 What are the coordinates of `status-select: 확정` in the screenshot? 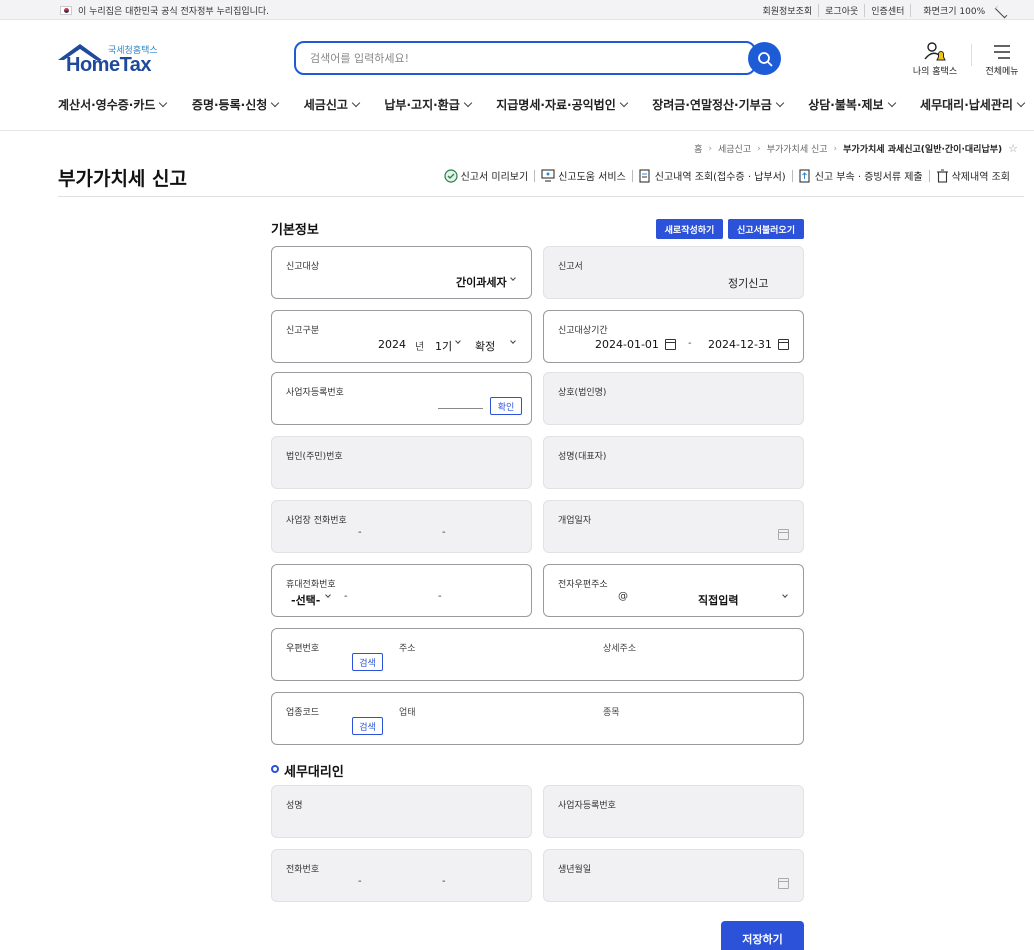 It's located at (485, 346).